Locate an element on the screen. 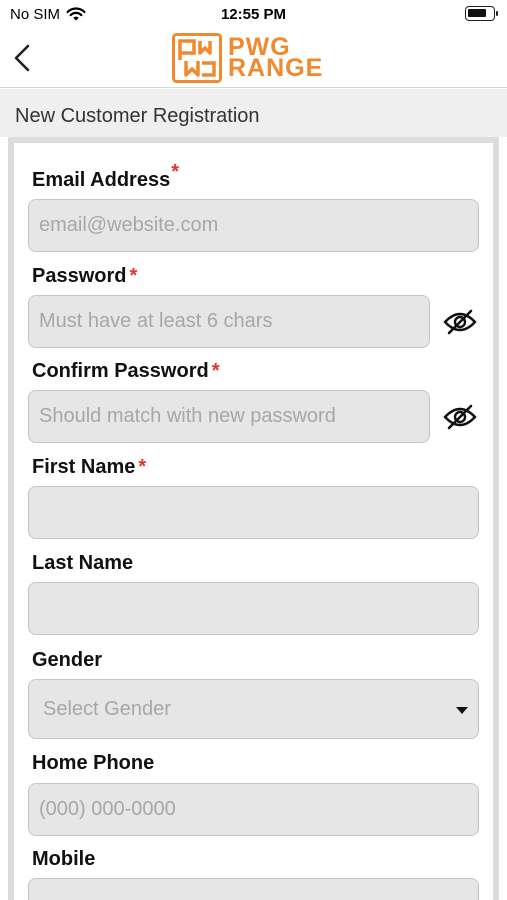  email-label-text: Email Address is located at coordinates (101, 180).